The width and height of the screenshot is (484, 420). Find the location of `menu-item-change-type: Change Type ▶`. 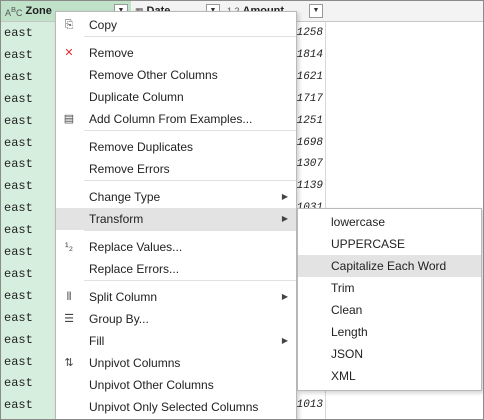

menu-item-change-type: Change Type ▶ is located at coordinates (176, 197).